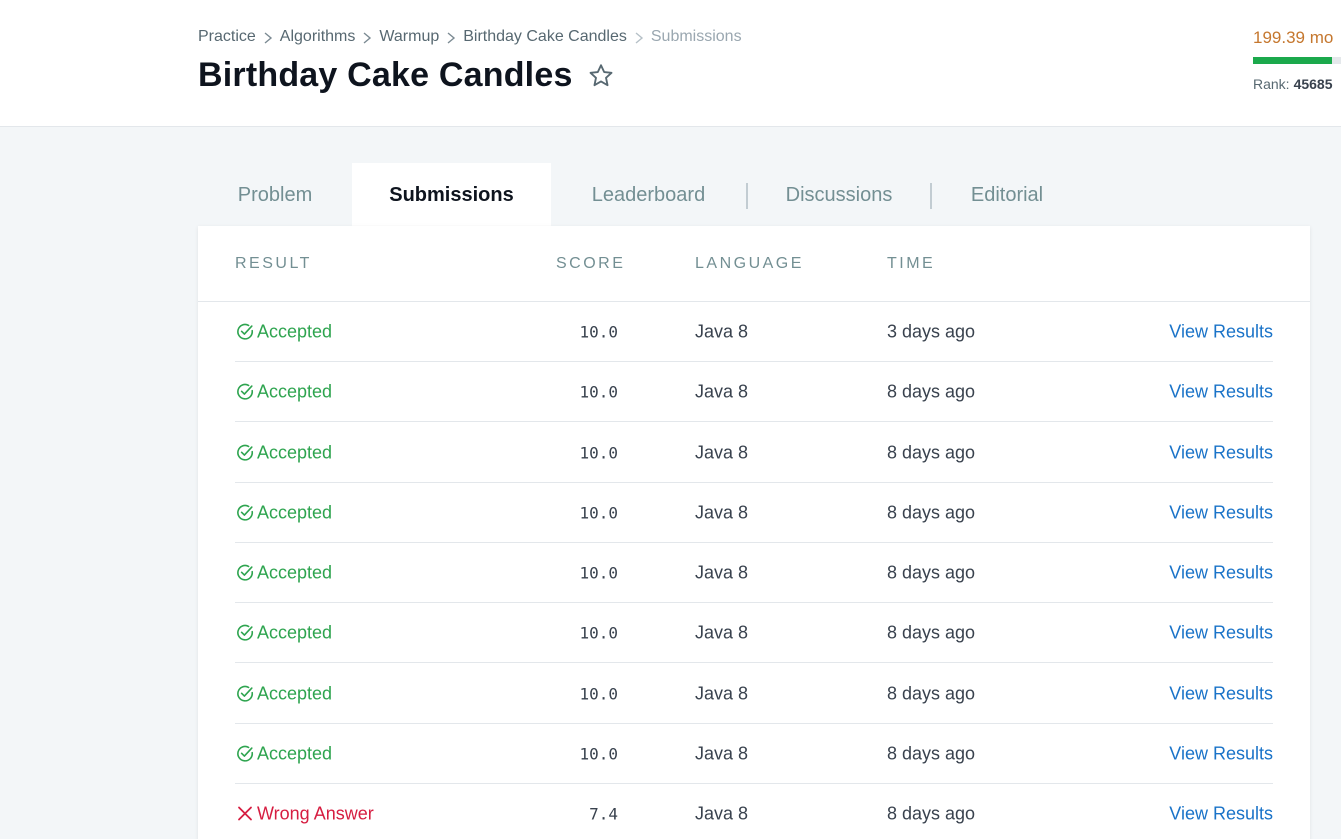 This screenshot has width=1341, height=839. I want to click on rank: Rank: 45685, so click(1293, 84).